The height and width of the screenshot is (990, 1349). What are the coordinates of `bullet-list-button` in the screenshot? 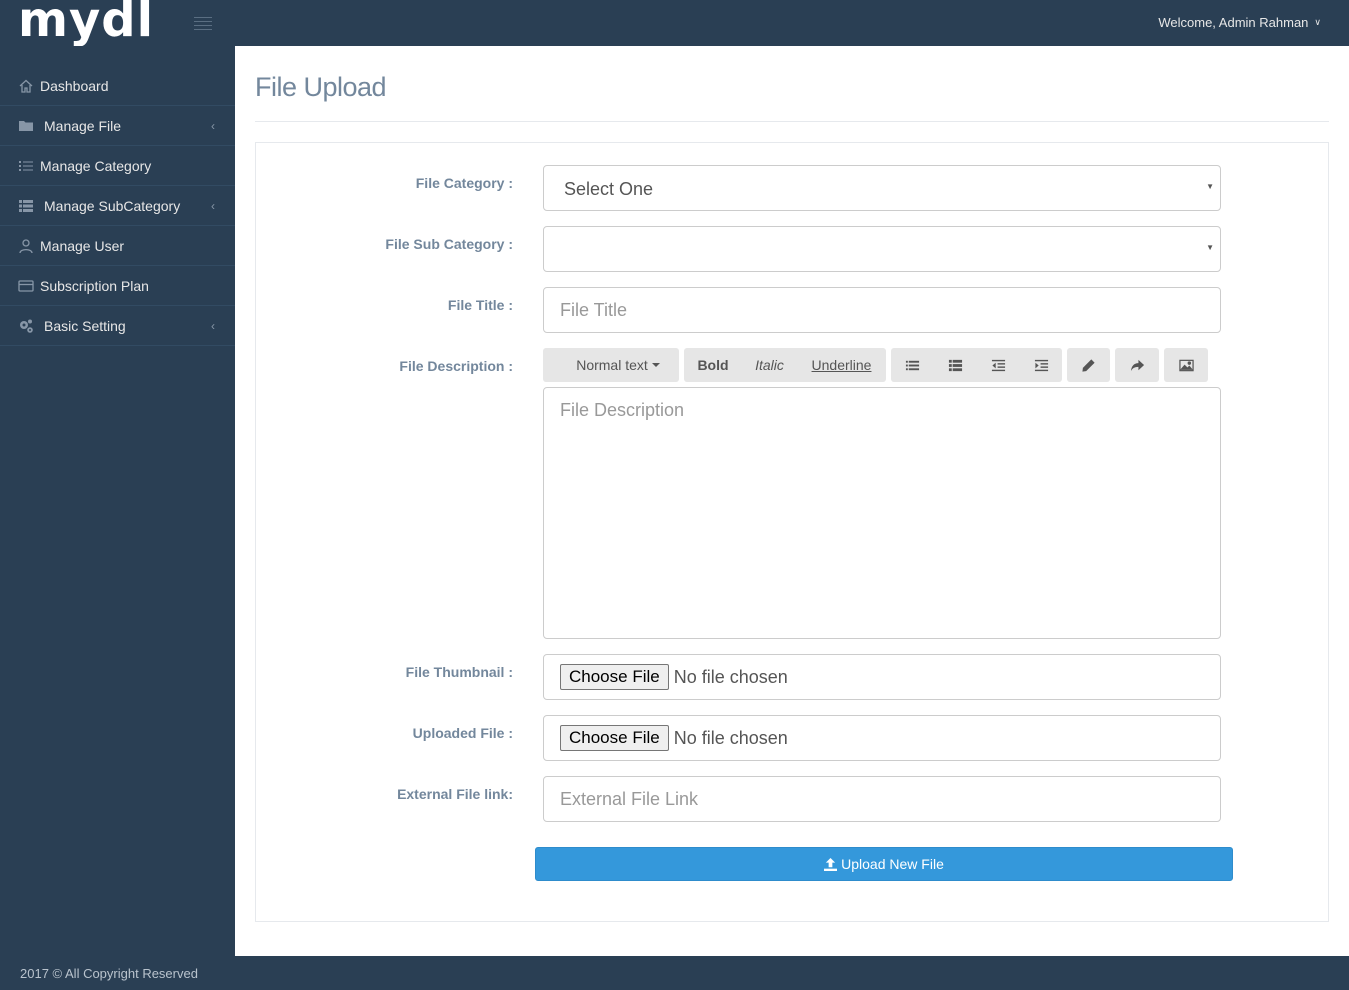 It's located at (912, 365).